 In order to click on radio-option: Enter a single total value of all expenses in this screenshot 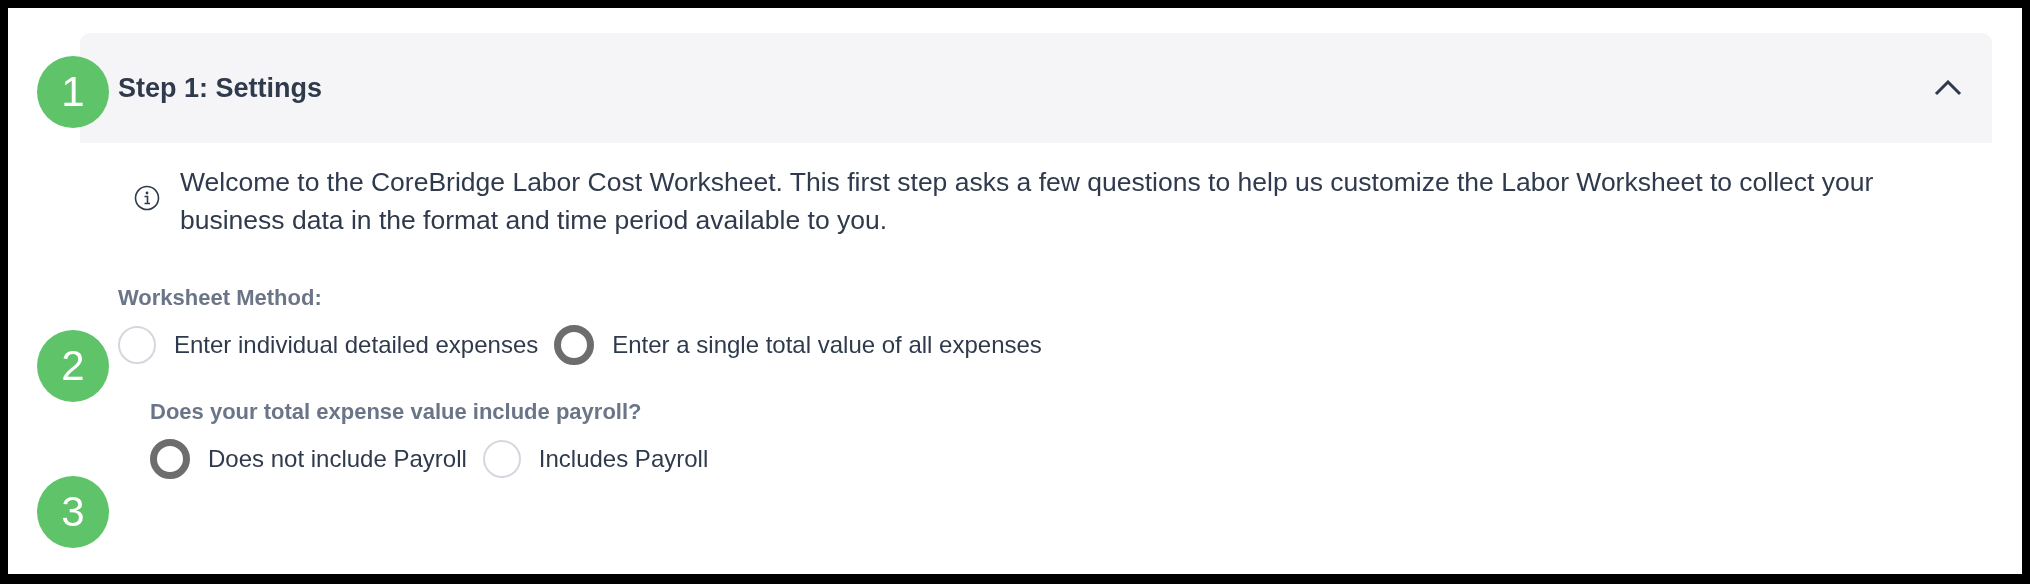, I will do `click(798, 345)`.